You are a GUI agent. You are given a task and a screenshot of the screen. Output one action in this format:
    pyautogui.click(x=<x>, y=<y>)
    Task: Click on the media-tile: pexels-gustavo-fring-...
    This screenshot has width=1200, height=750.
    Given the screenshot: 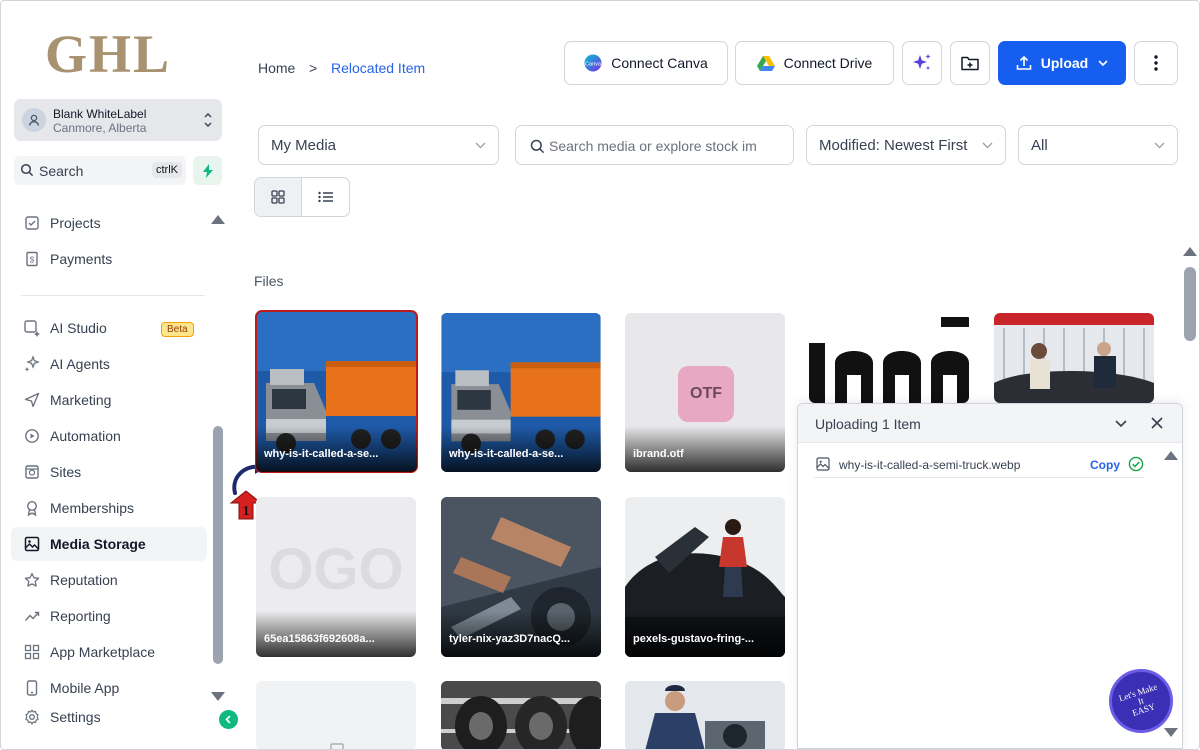 What is the action you would take?
    pyautogui.click(x=705, y=577)
    